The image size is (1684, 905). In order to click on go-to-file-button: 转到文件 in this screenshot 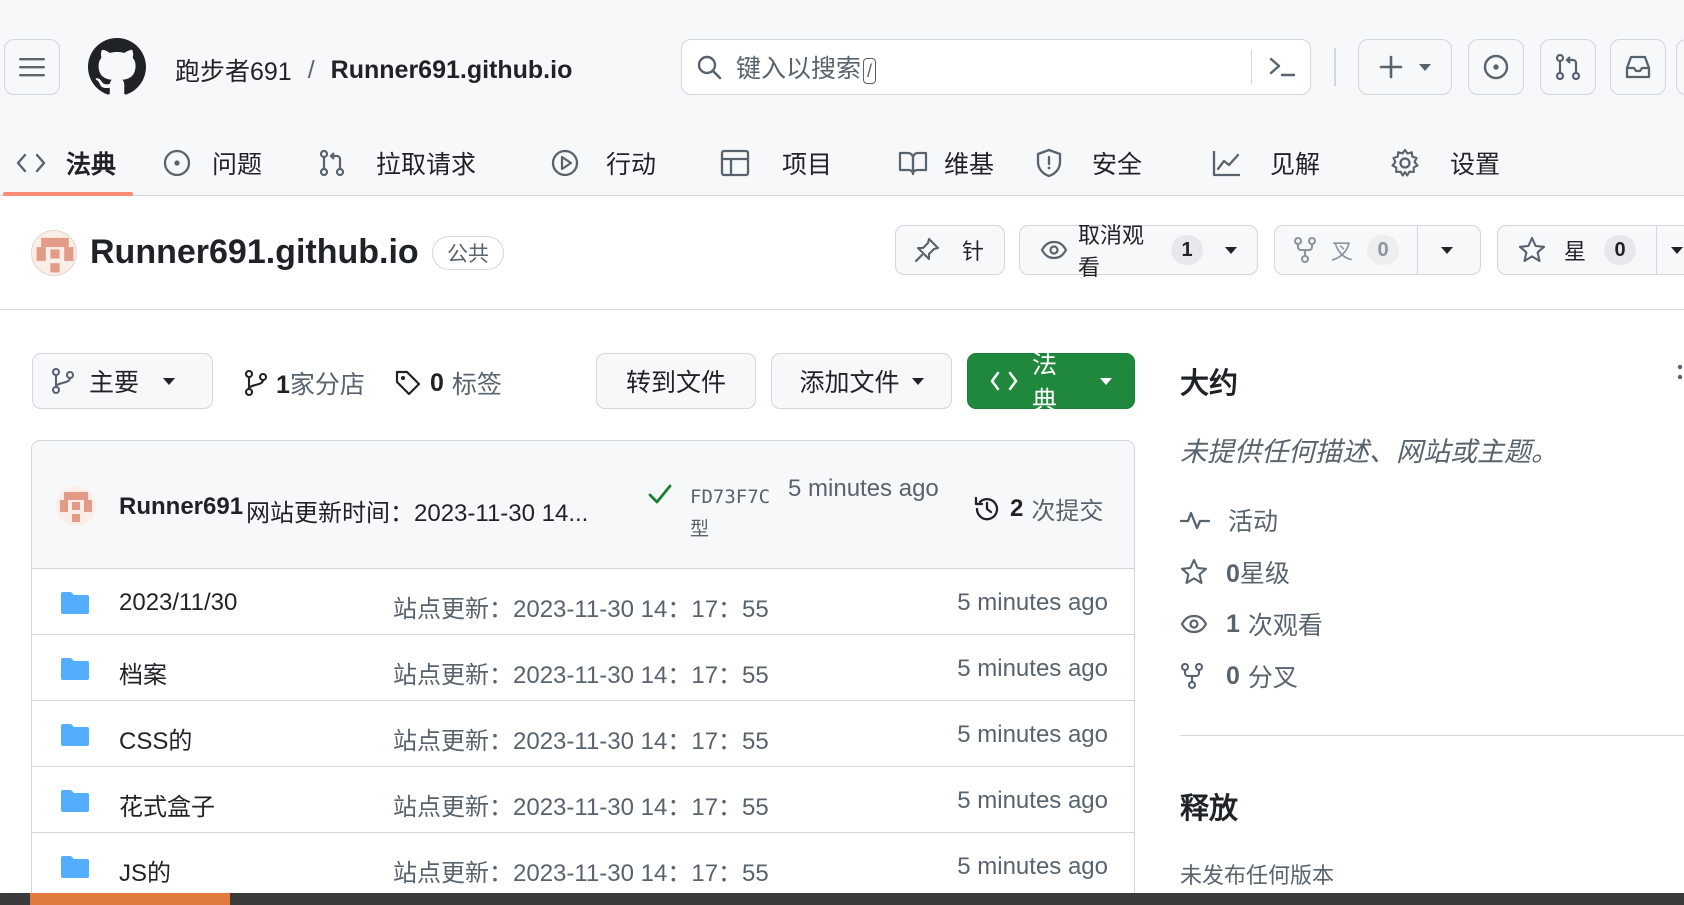, I will do `click(676, 381)`.